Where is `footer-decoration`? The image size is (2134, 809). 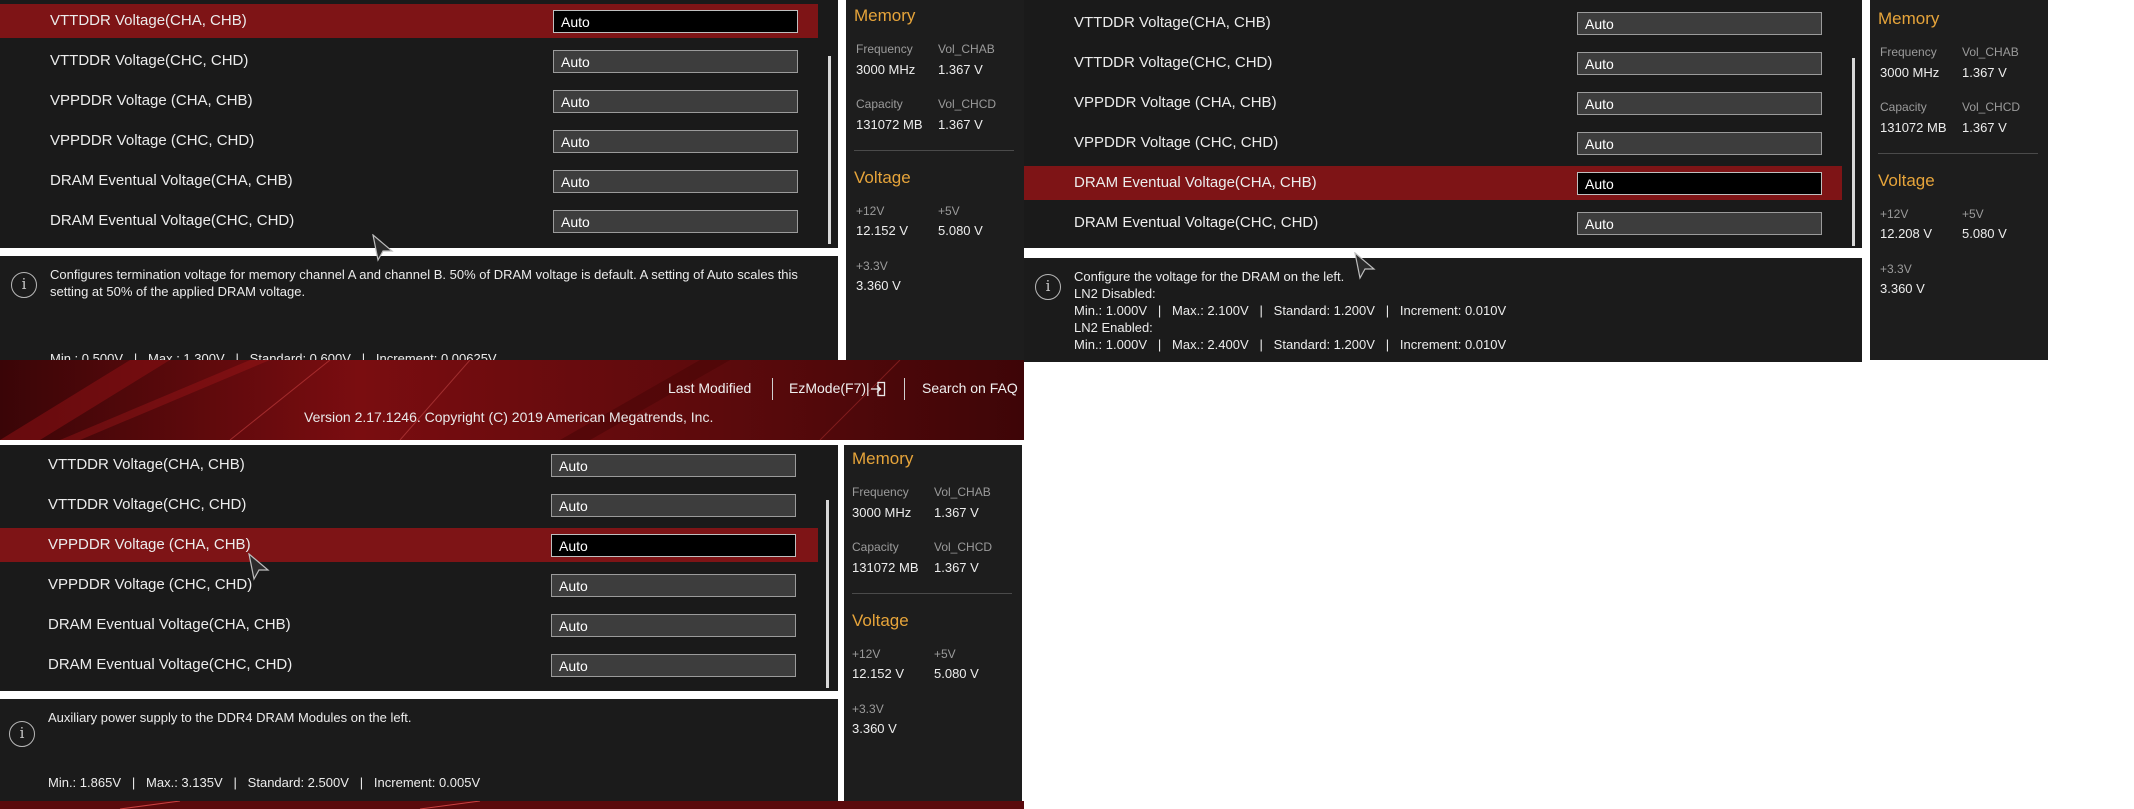
footer-decoration is located at coordinates (512, 805).